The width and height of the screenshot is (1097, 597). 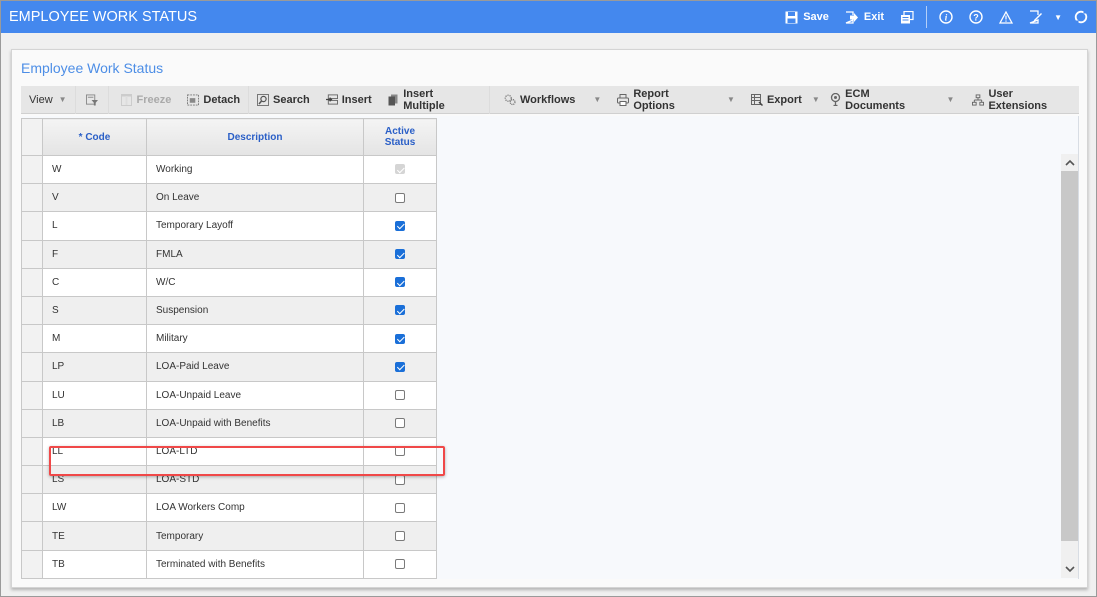 What do you see at coordinates (94, 137) in the screenshot?
I see `column-header-code: * Code` at bounding box center [94, 137].